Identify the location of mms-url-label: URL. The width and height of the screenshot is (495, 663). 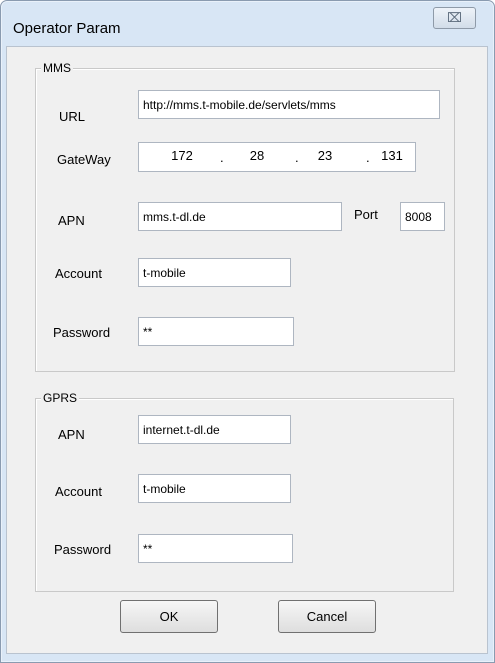
(72, 116).